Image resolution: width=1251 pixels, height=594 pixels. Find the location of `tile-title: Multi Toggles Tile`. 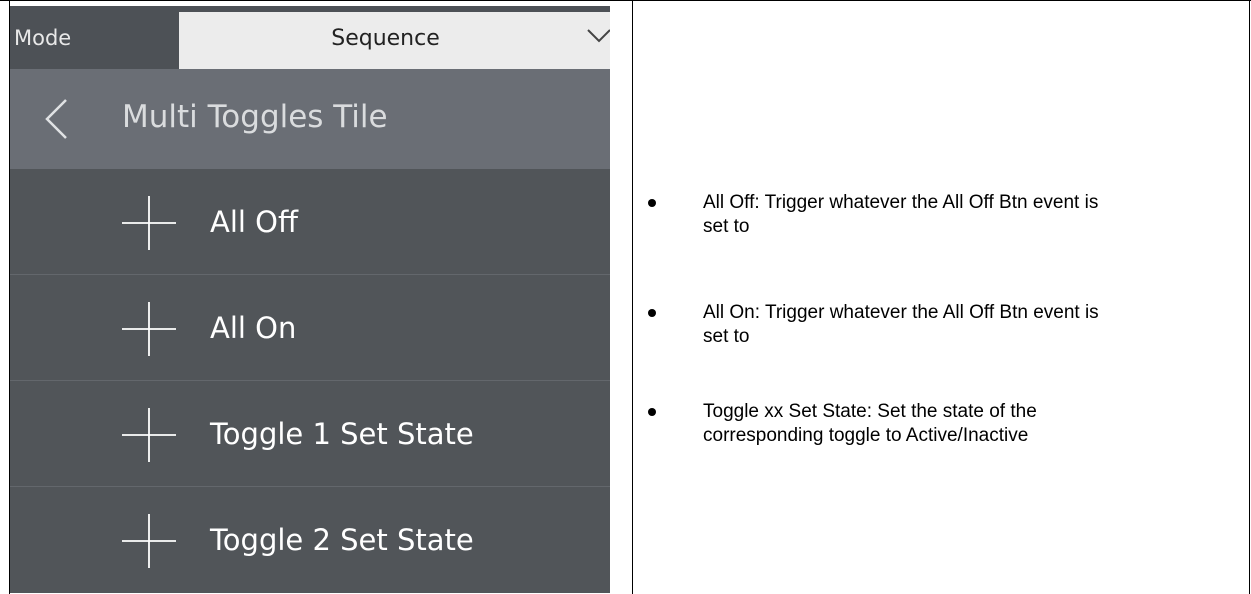

tile-title: Multi Toggles Tile is located at coordinates (255, 117).